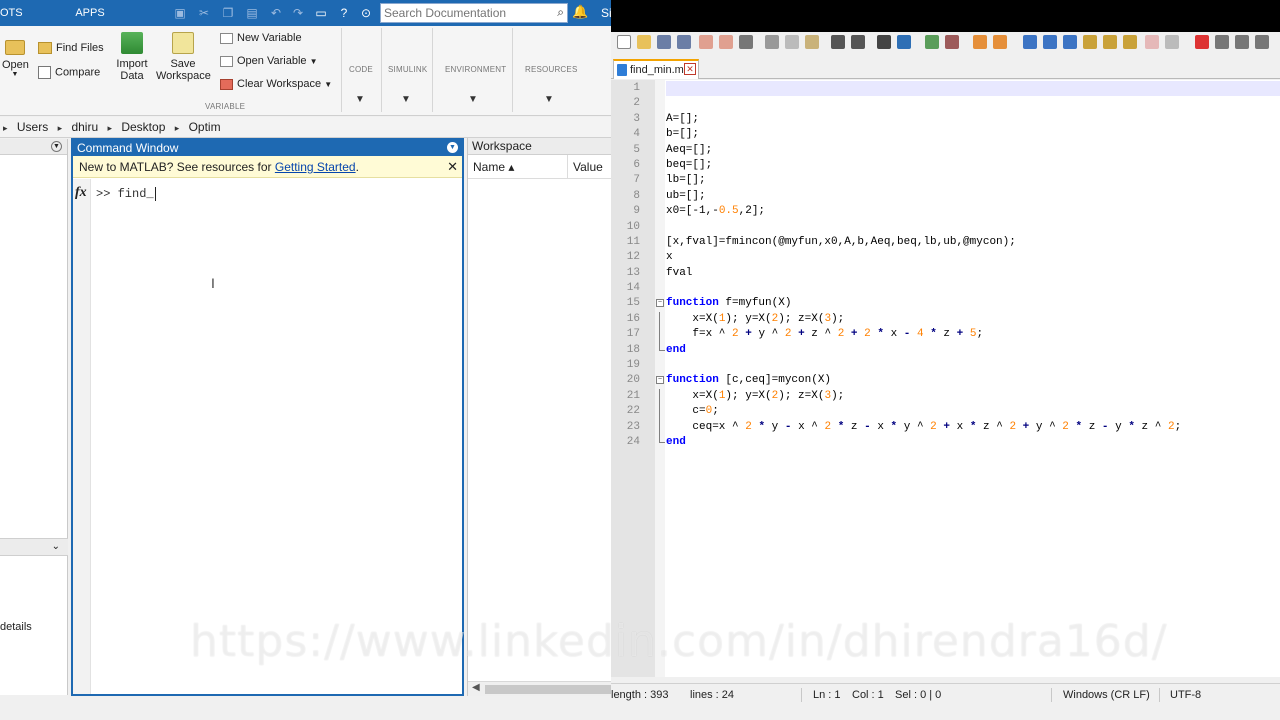 This screenshot has height=720, width=1280. I want to click on play-macro-icon, so click(1242, 42).